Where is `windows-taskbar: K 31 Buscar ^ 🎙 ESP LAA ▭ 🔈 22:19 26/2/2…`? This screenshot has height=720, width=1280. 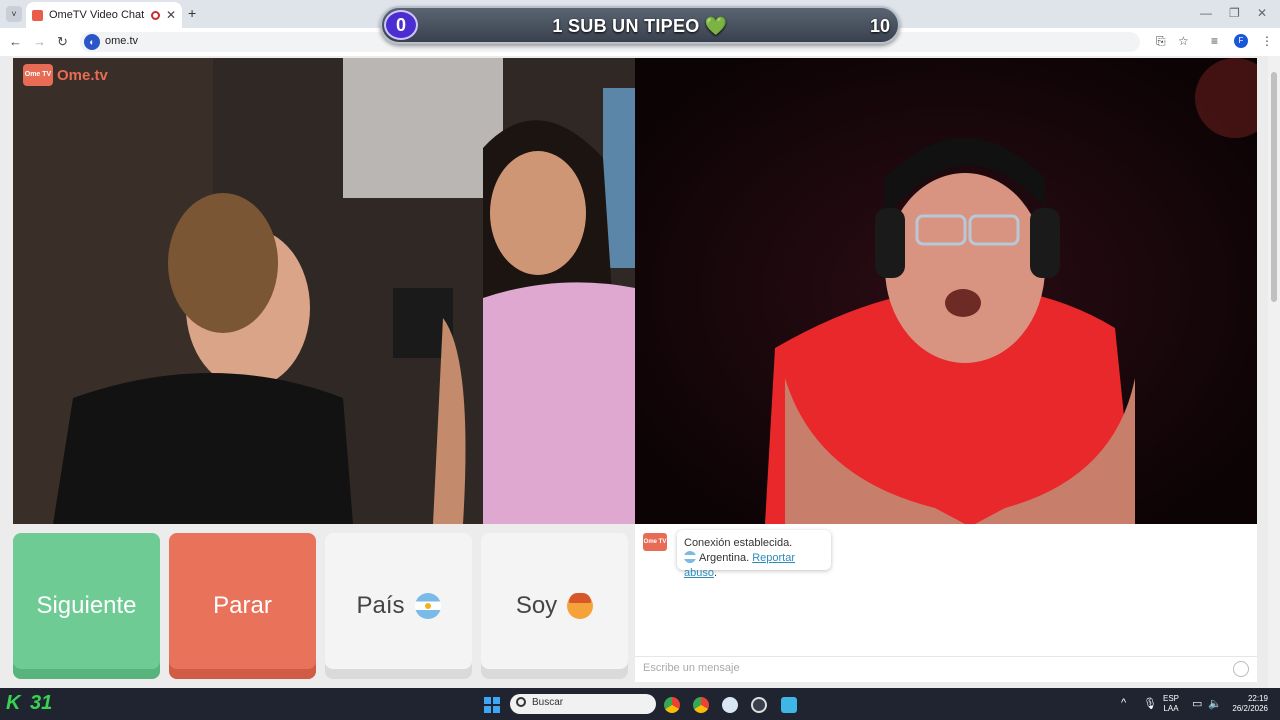
windows-taskbar: K 31 Buscar ^ 🎙 ESP LAA ▭ 🔈 22:19 26/2/2… is located at coordinates (640, 704).